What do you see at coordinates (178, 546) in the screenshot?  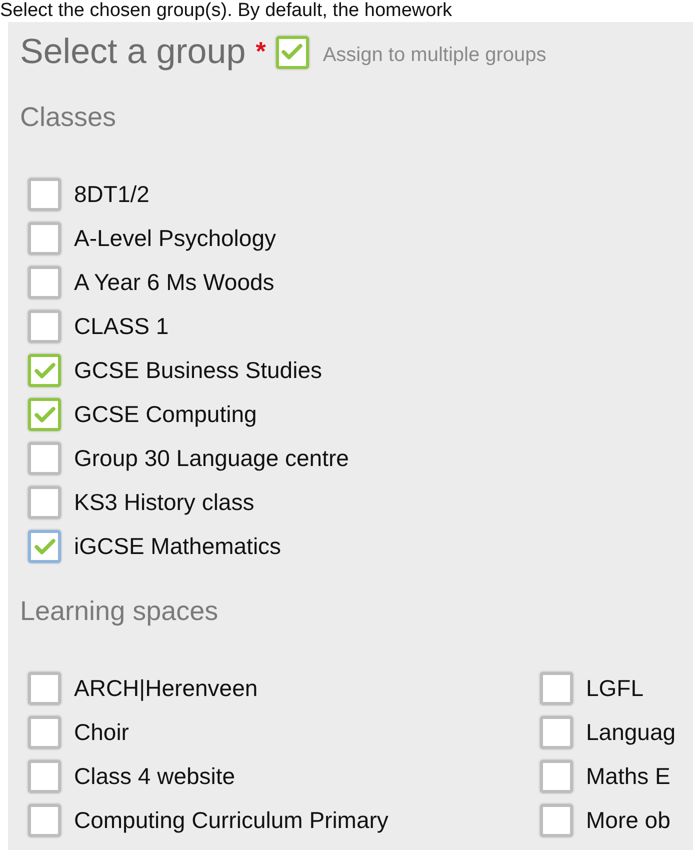 I see `checkbox-label: iGCSE Mathematics` at bounding box center [178, 546].